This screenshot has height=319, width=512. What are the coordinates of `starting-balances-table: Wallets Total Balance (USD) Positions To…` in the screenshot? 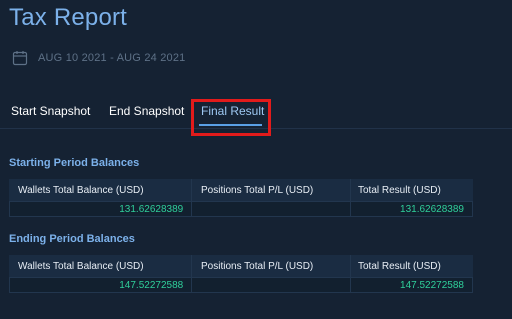 It's located at (241, 198).